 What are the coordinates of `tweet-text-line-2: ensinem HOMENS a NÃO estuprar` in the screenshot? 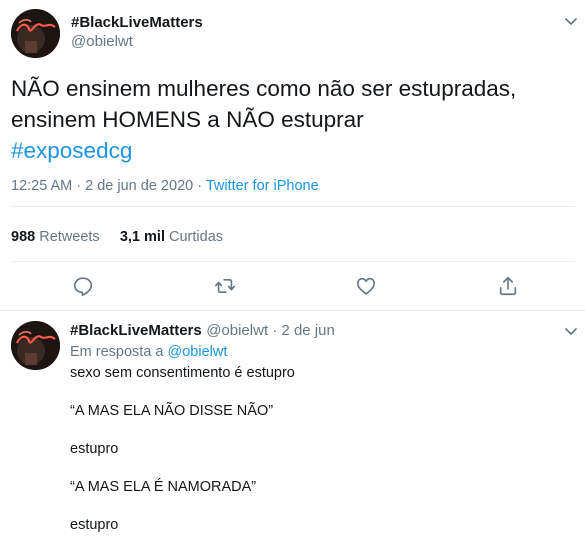 It's located at (187, 119).